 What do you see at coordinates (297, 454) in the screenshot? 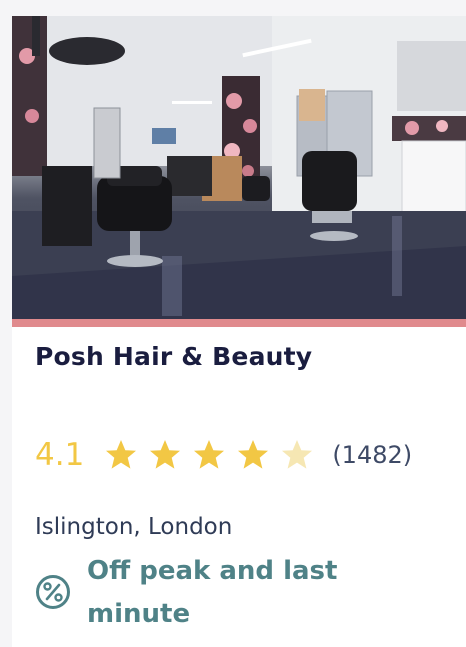
I see `star-empty-icon` at bounding box center [297, 454].